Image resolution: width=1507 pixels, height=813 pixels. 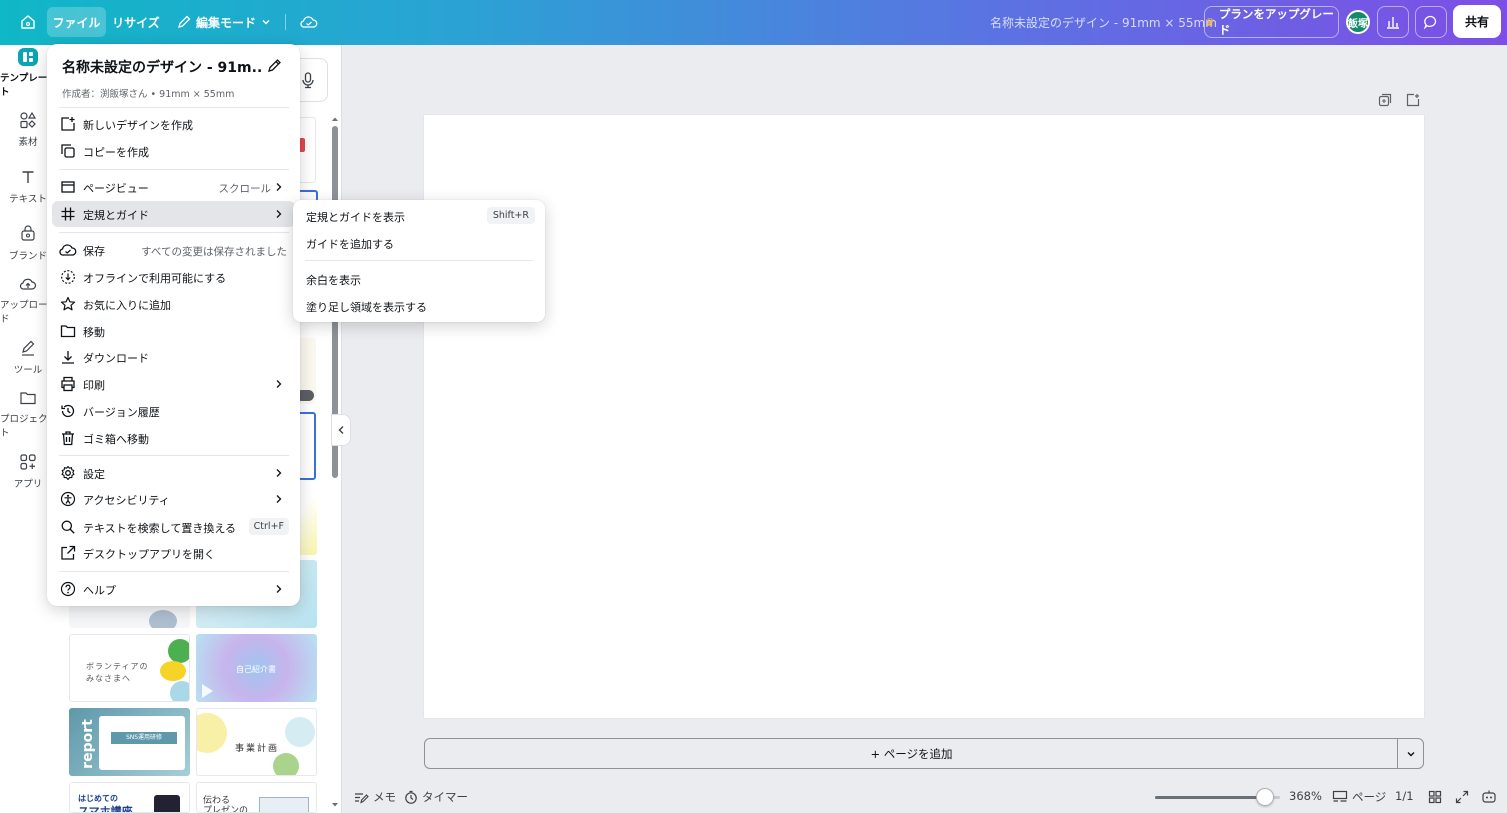 What do you see at coordinates (173, 411) in the screenshot?
I see `menu-item-version-history: バージョン履歴` at bounding box center [173, 411].